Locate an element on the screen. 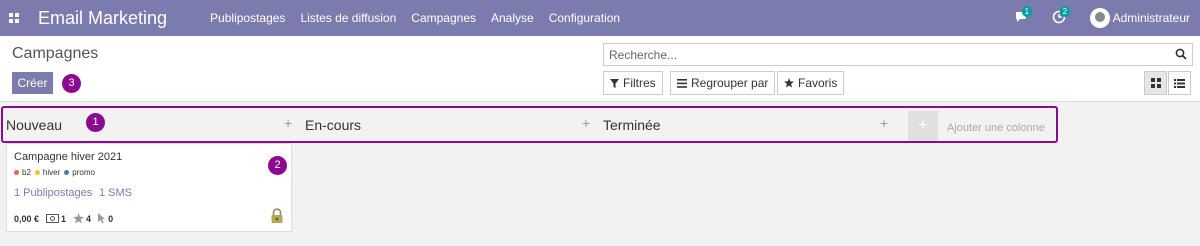 The width and height of the screenshot is (1200, 246). columns-highlight is located at coordinates (529, 124).